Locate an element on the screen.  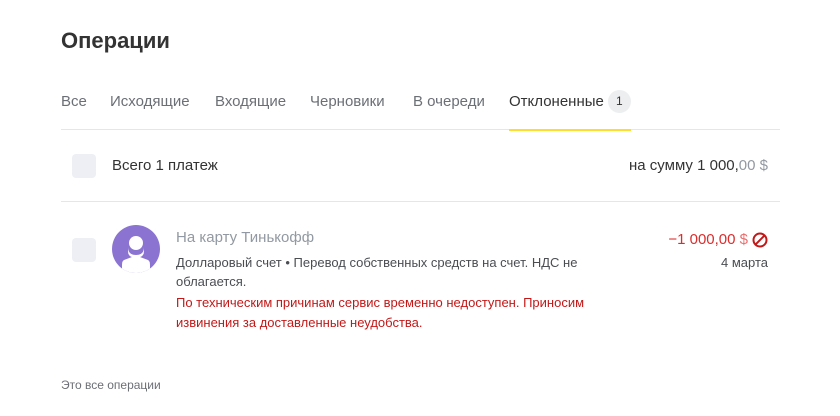
tab-drafts: Черновики is located at coordinates (347, 109).